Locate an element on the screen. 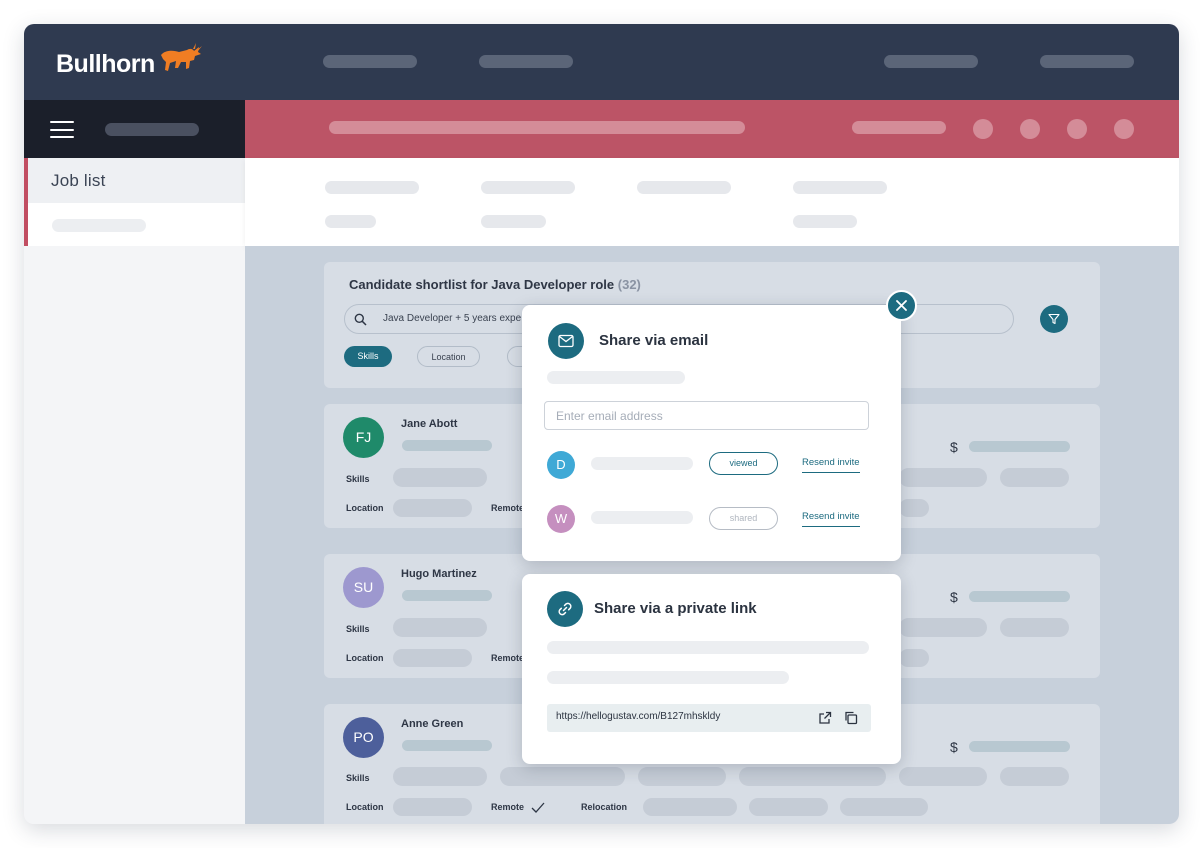 The image size is (1203, 848). envelope-icon is located at coordinates (566, 341).